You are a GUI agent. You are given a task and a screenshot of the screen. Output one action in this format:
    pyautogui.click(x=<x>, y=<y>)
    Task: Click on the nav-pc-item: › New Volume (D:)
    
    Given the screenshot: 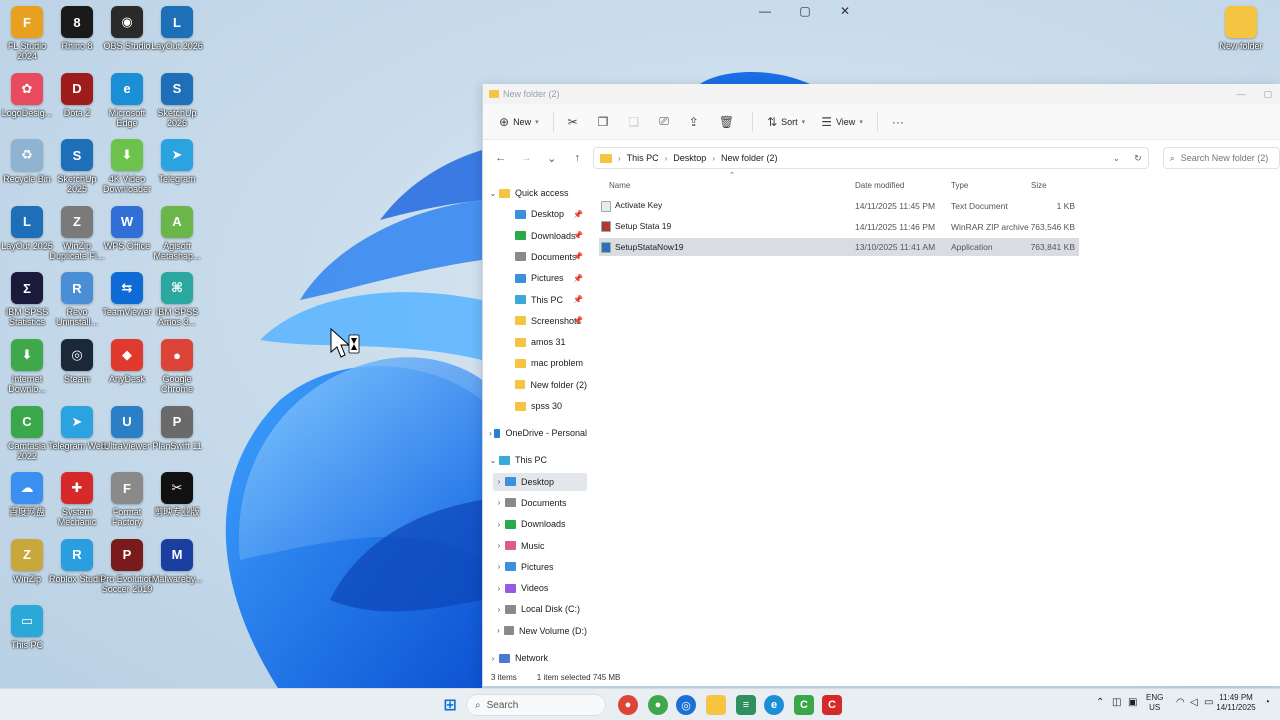 What is the action you would take?
    pyautogui.click(x=540, y=631)
    